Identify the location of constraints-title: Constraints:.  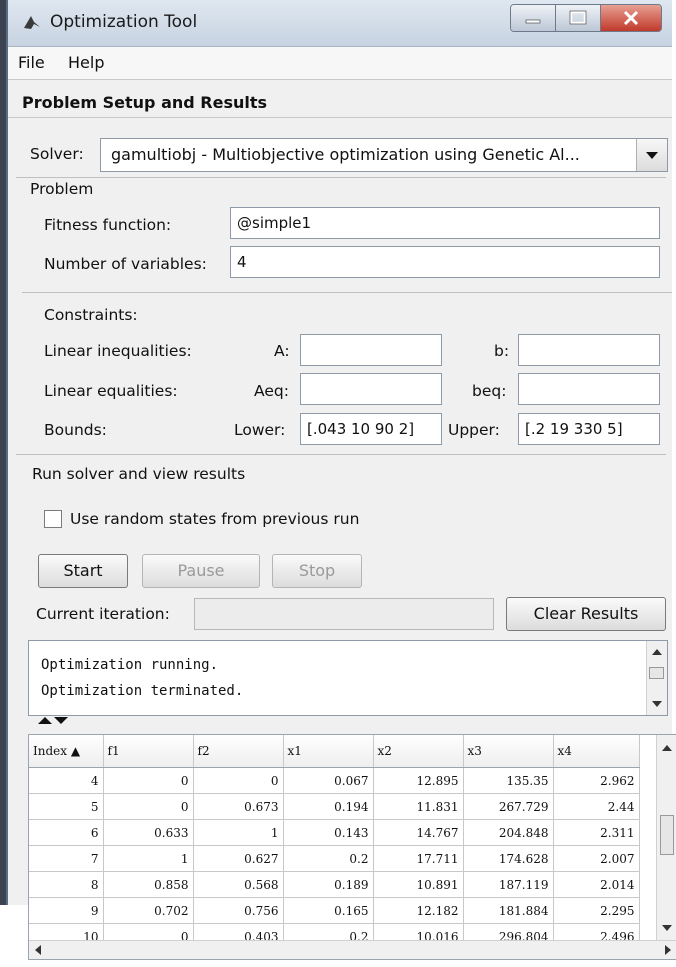
(91, 315).